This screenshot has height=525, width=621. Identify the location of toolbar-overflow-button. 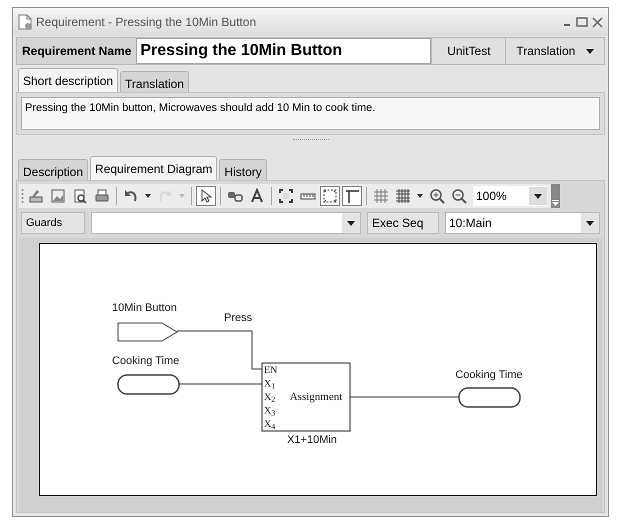
(555, 196).